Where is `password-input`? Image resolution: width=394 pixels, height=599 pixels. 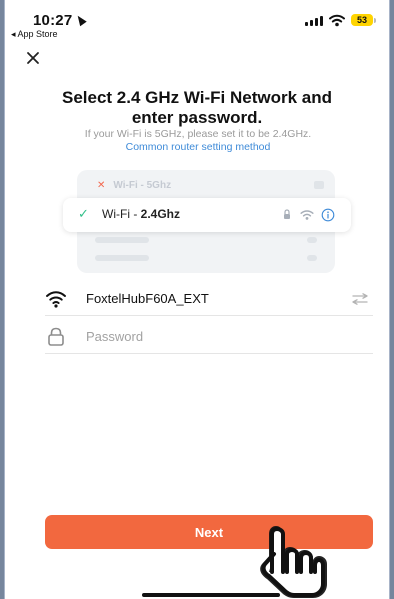
password-input is located at coordinates (206, 336).